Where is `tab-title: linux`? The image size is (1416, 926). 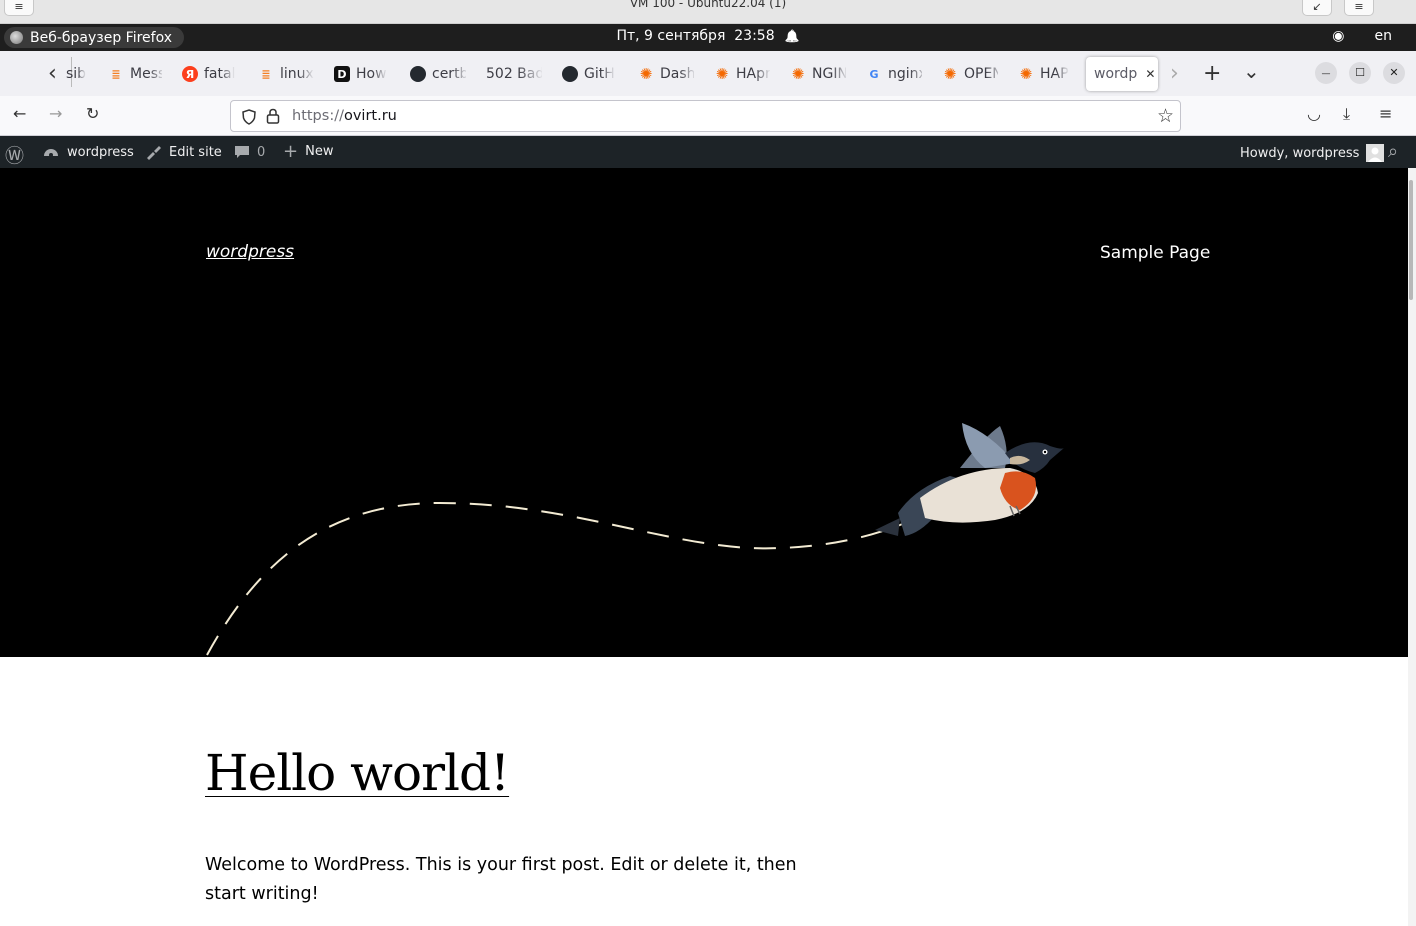 tab-title: linux is located at coordinates (297, 74).